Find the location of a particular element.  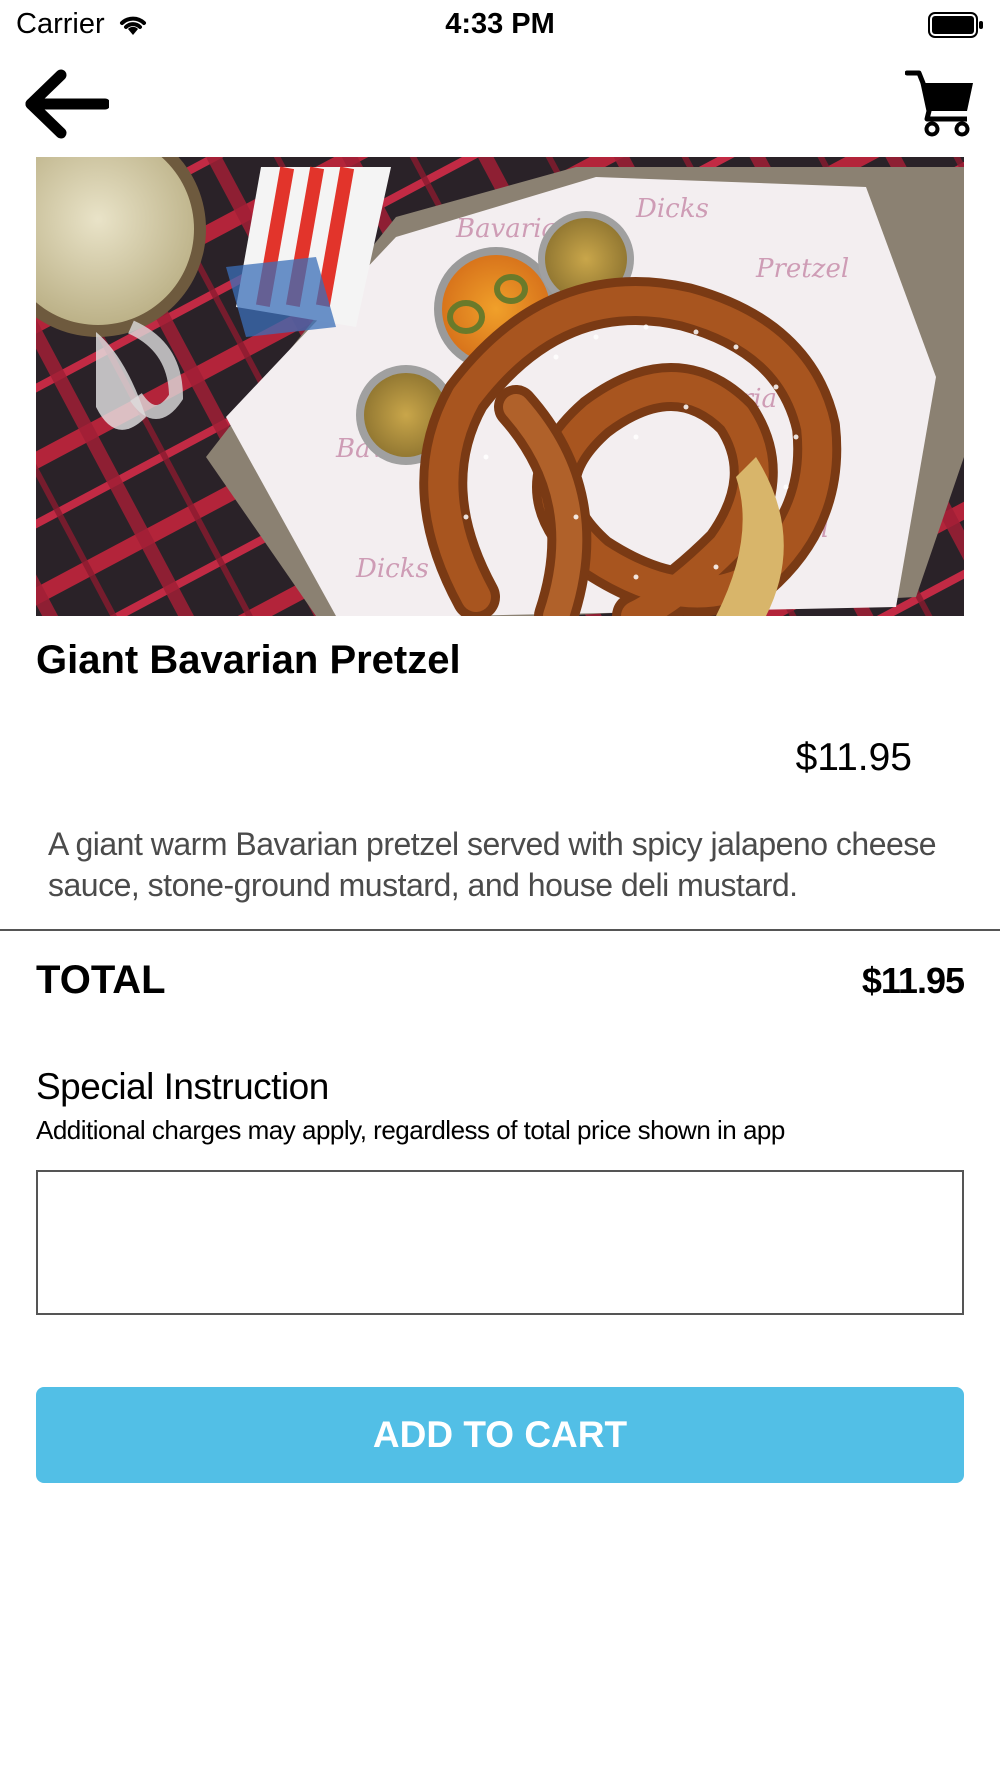

battery-icon is located at coordinates (955, 25).